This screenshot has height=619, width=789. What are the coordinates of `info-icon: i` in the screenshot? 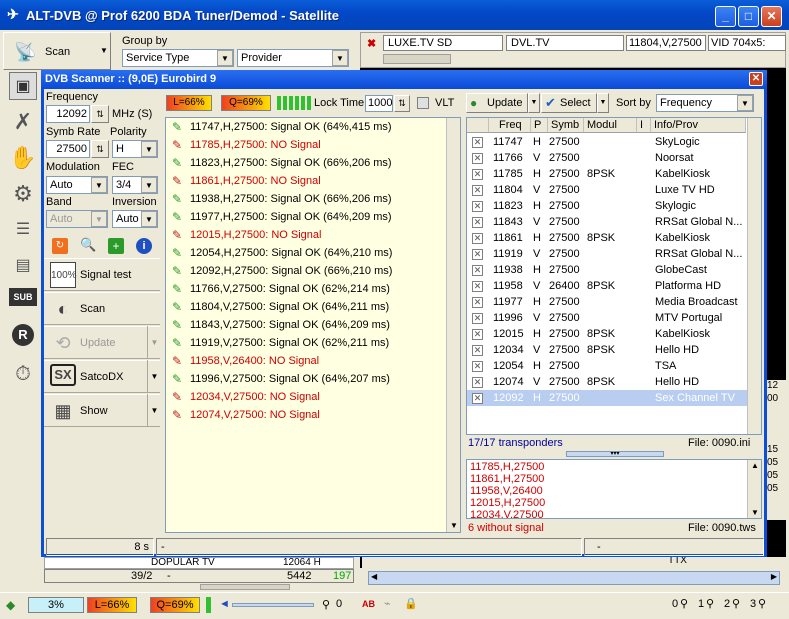 It's located at (144, 246).